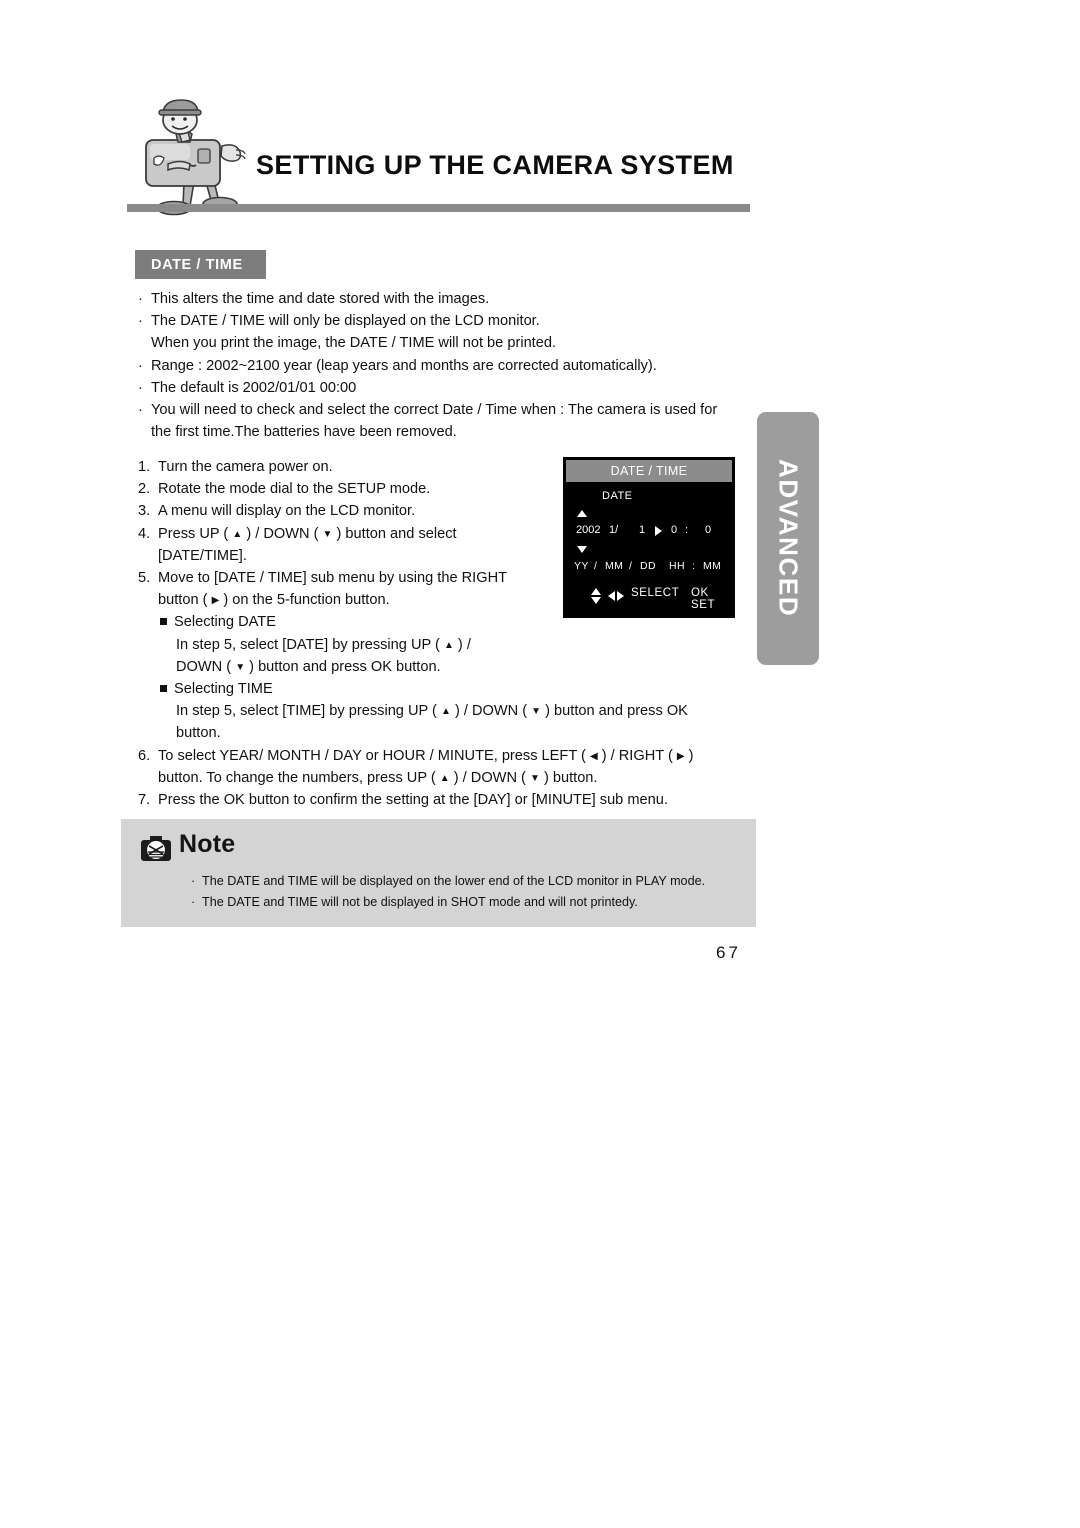 Image resolution: width=1080 pixels, height=1528 pixels. I want to click on step-text: button (, so click(183, 600).